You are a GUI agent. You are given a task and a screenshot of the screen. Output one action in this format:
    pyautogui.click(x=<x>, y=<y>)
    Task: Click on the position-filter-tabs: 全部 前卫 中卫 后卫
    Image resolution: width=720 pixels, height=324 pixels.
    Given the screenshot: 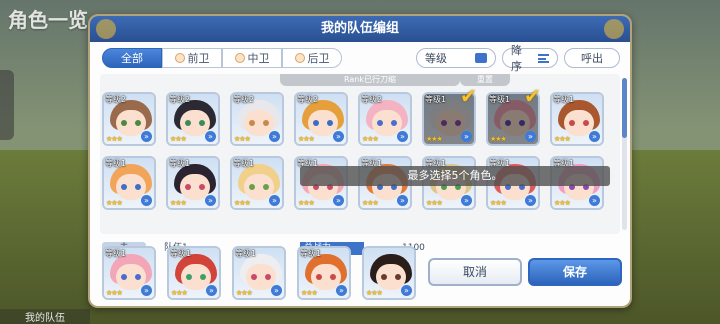 What is the action you would take?
    pyautogui.click(x=222, y=58)
    